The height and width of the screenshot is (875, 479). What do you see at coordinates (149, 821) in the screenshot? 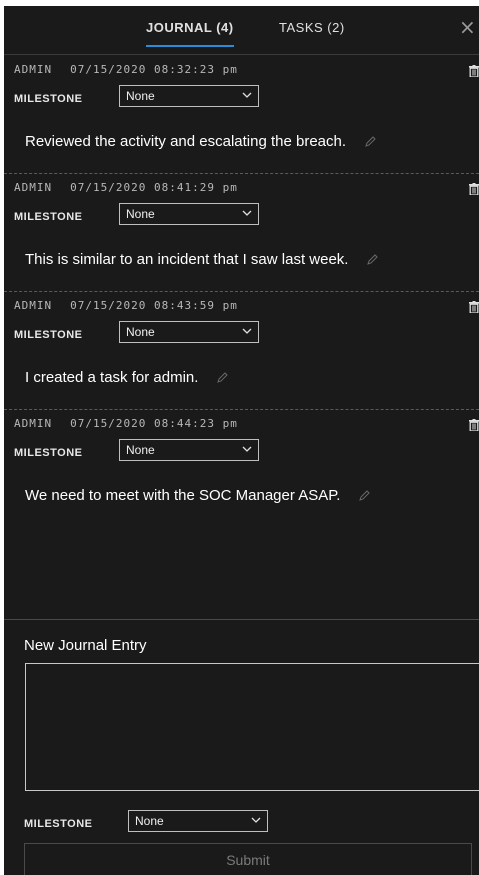
I see `new-milestone-value: None` at bounding box center [149, 821].